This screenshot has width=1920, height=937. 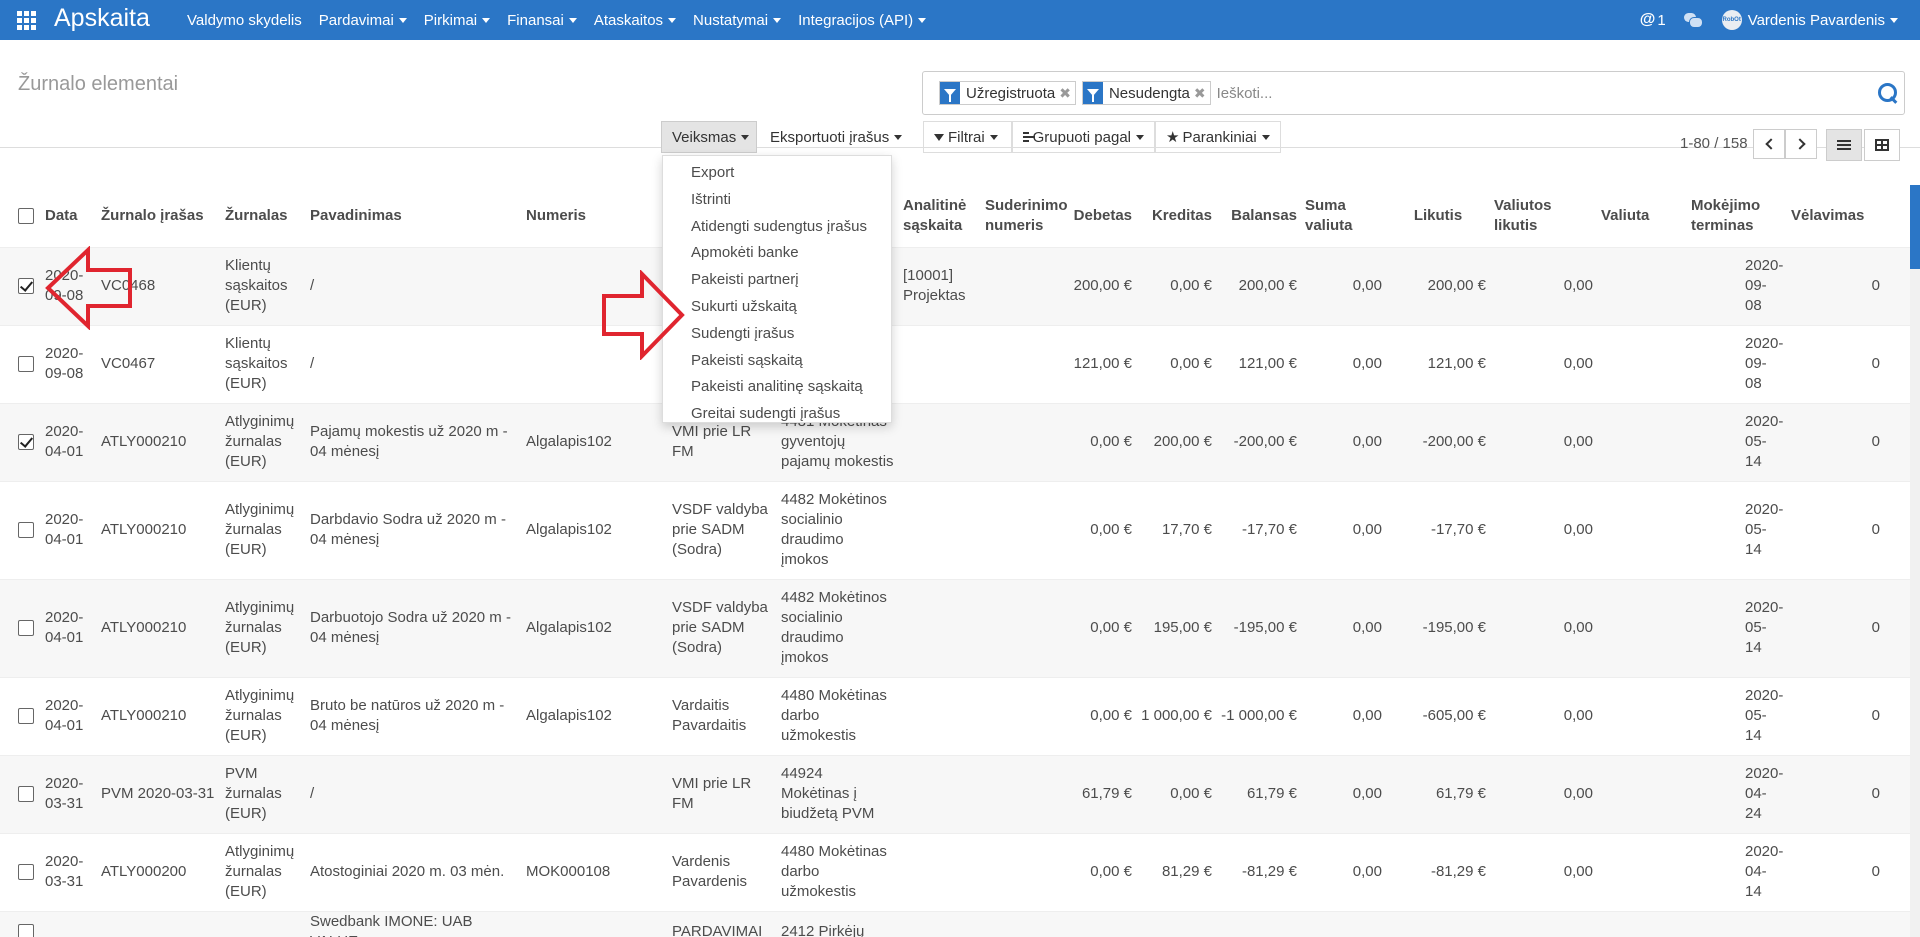 I want to click on column-header: Analitinė sąskaita, so click(x=940, y=216).